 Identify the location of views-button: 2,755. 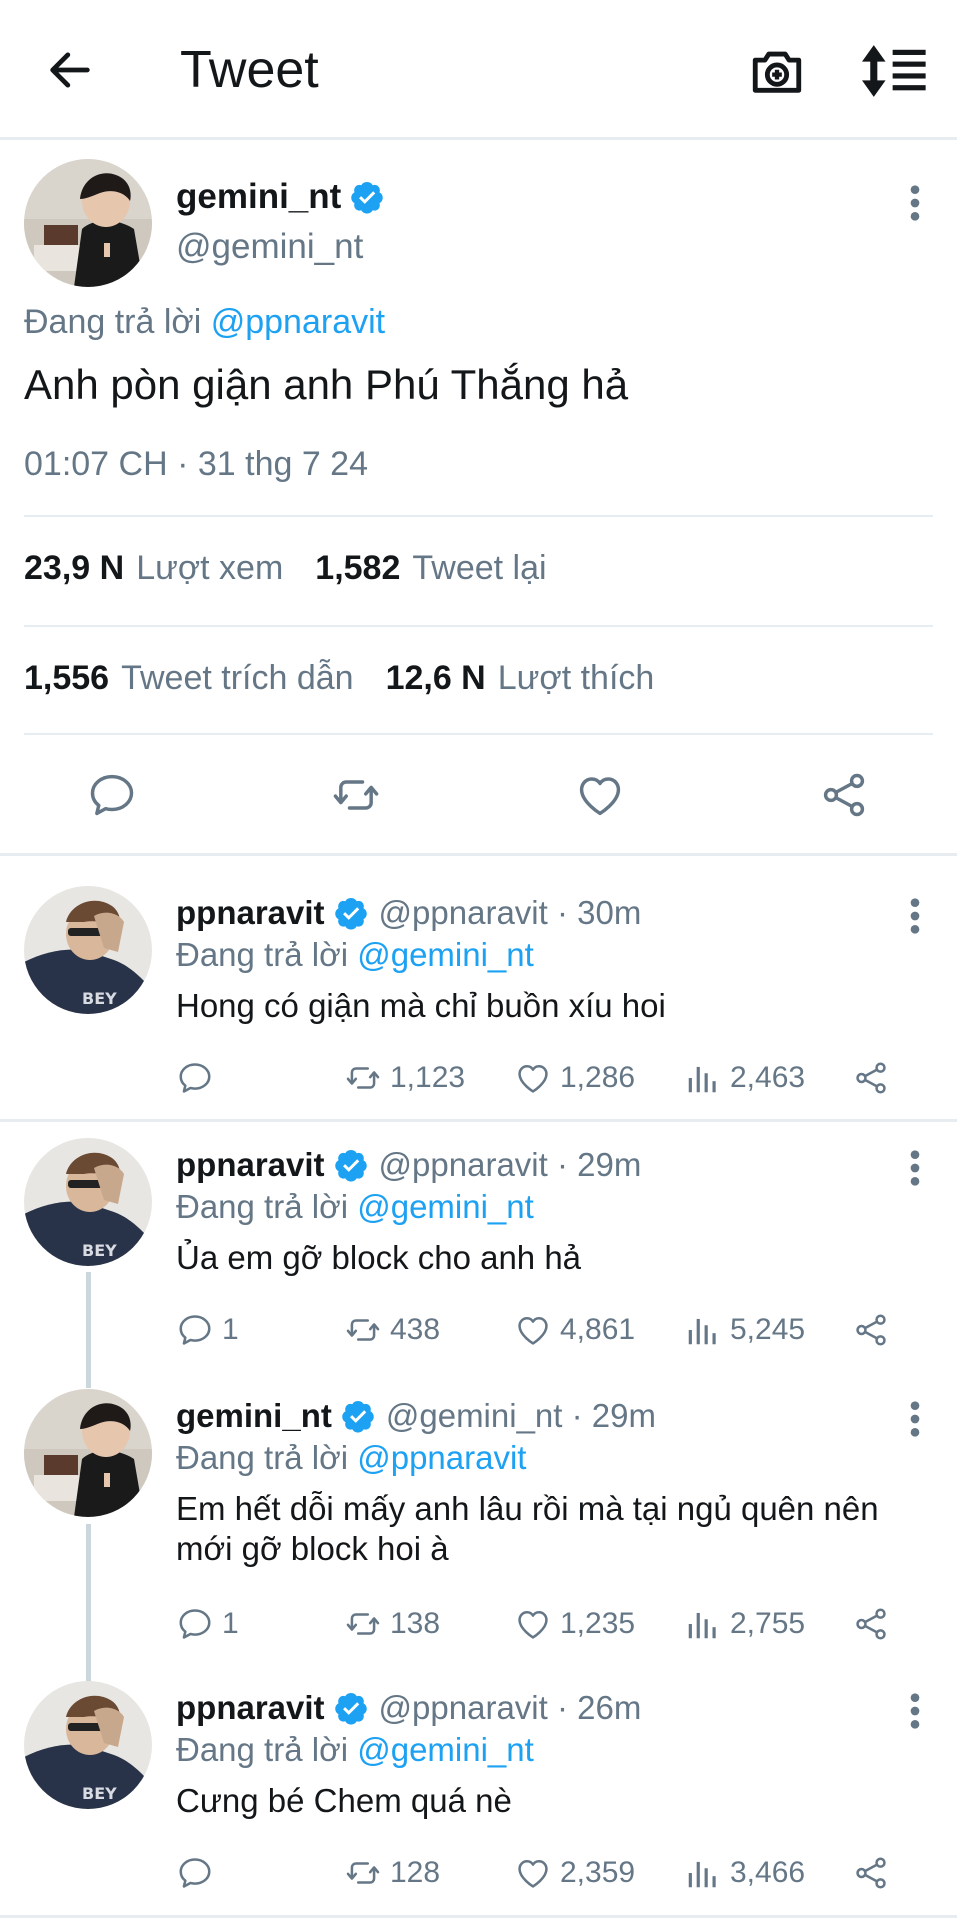
(744, 1624).